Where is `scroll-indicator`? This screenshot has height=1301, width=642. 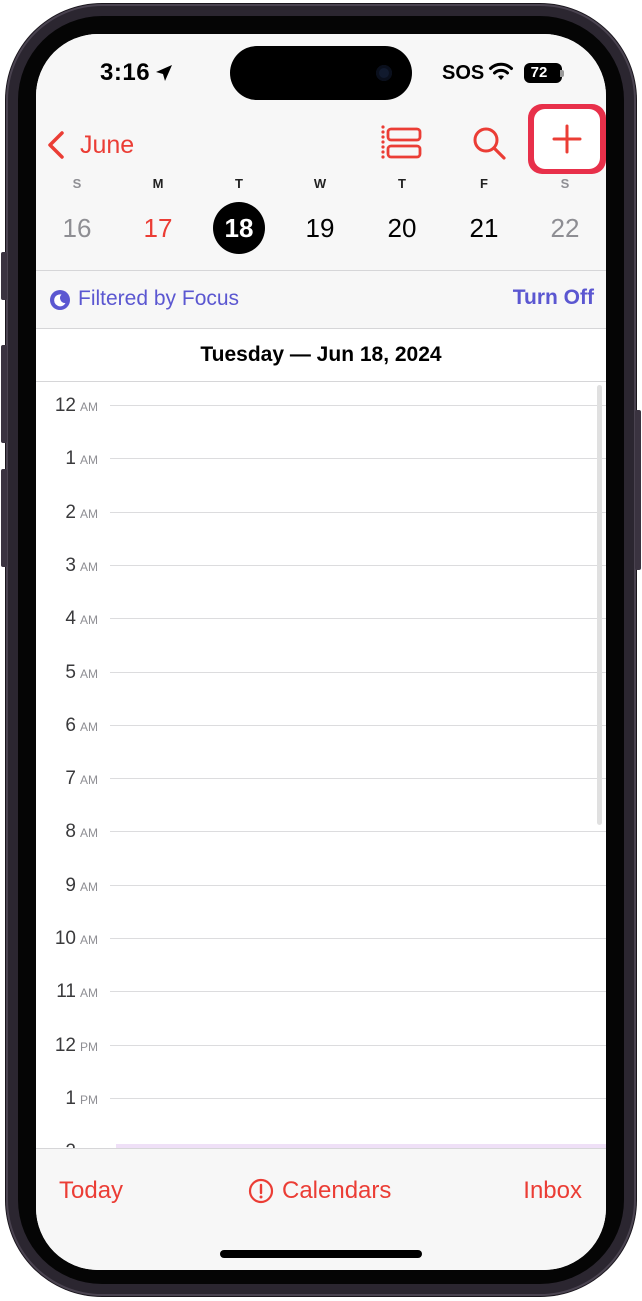
scroll-indicator is located at coordinates (599, 605).